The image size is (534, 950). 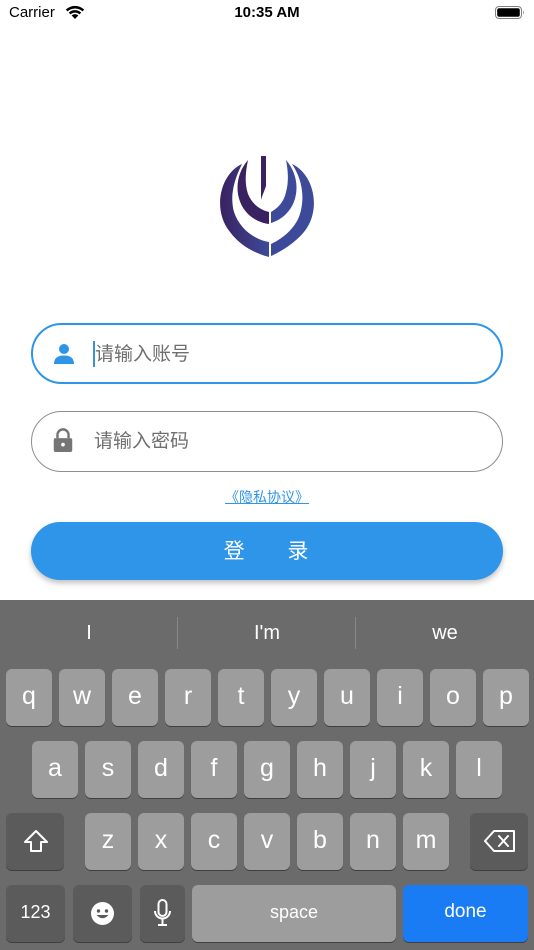 I want to click on backspace-icon, so click(x=499, y=841).